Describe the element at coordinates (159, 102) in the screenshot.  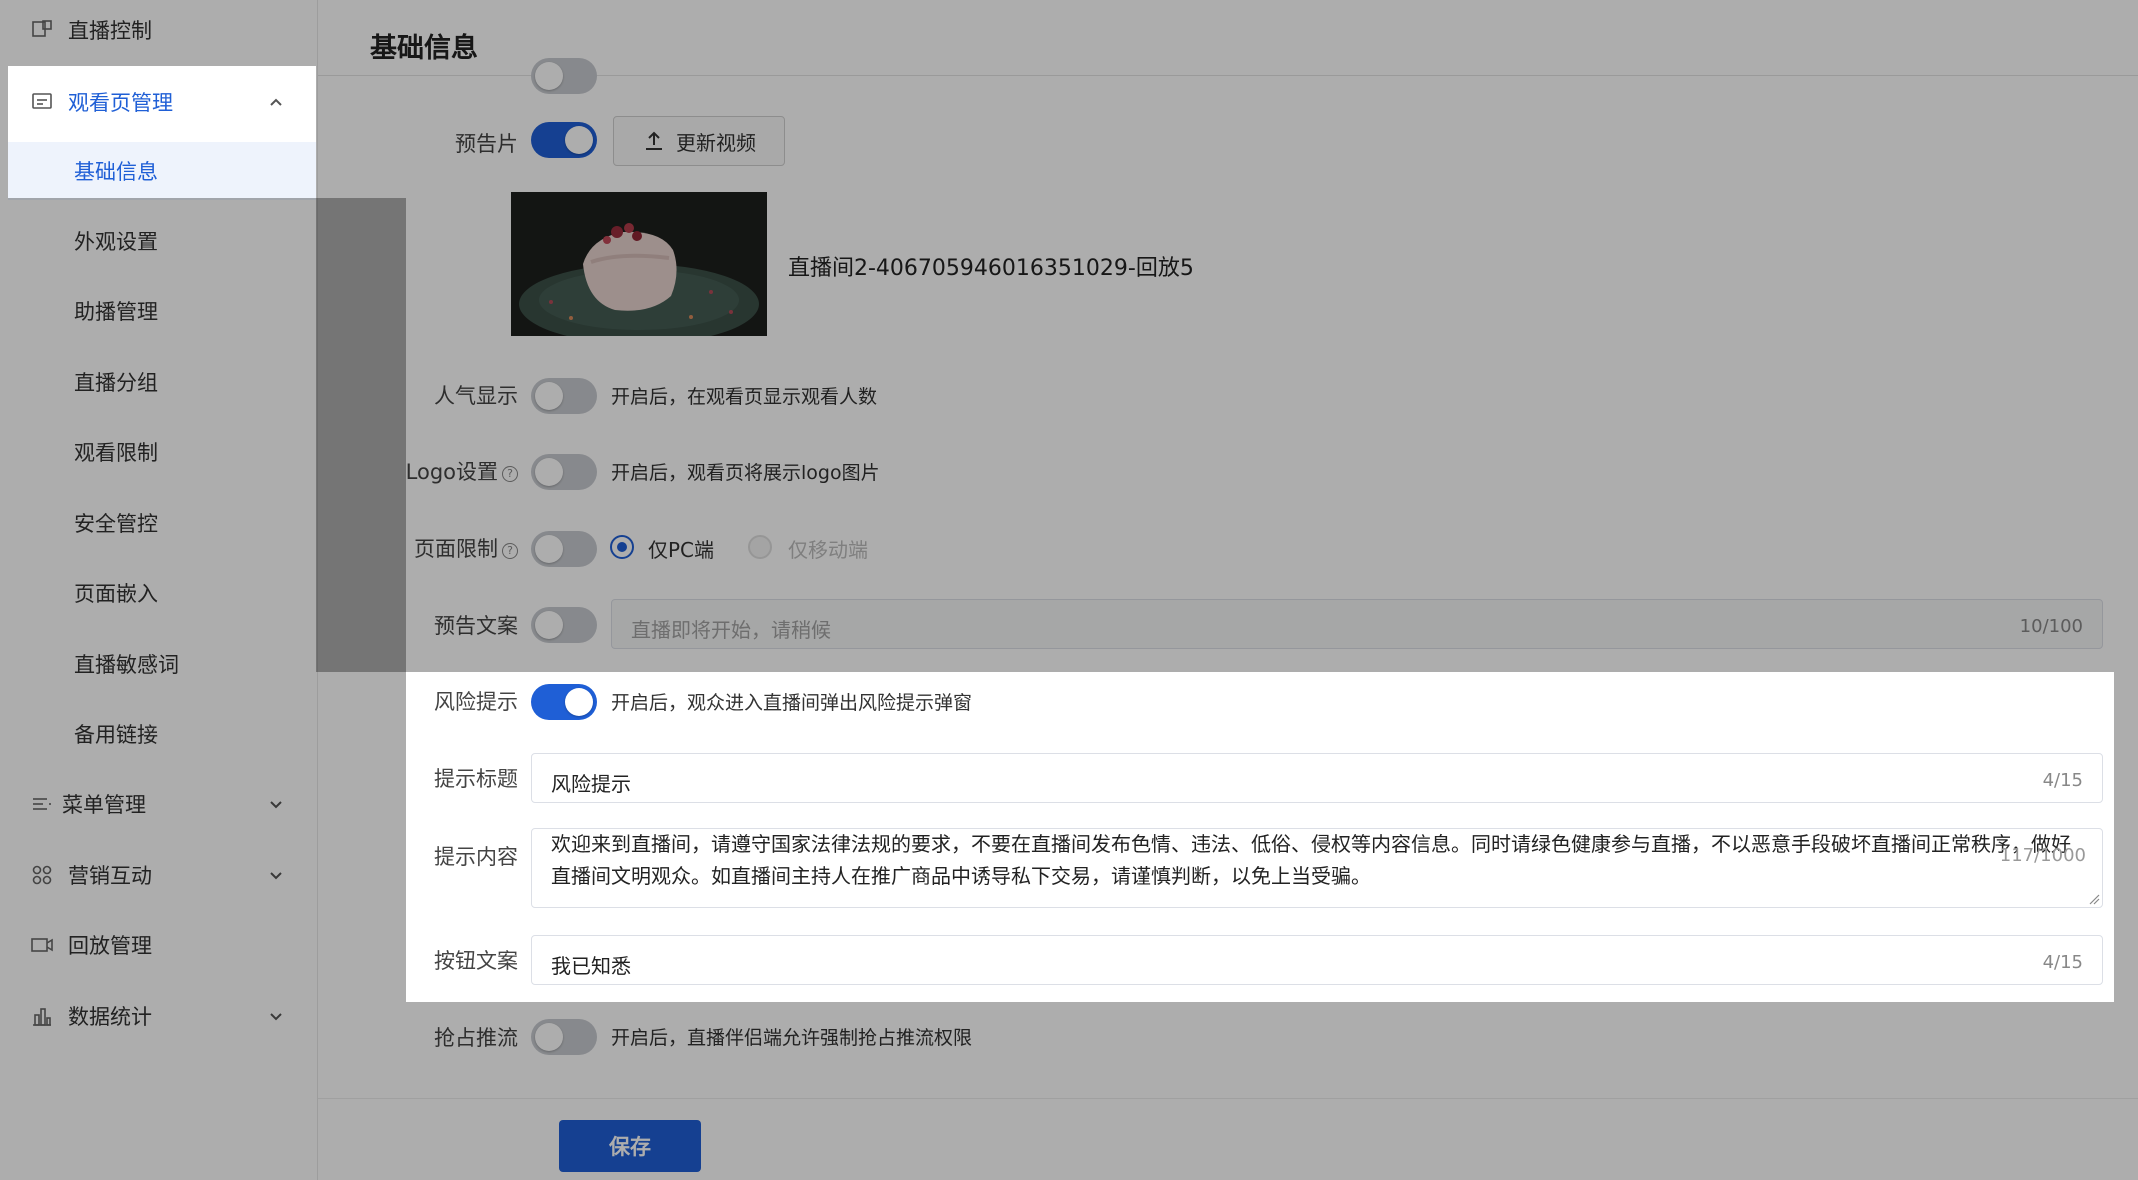
I see `nav-watch-page-management: 观看页管理` at that location.